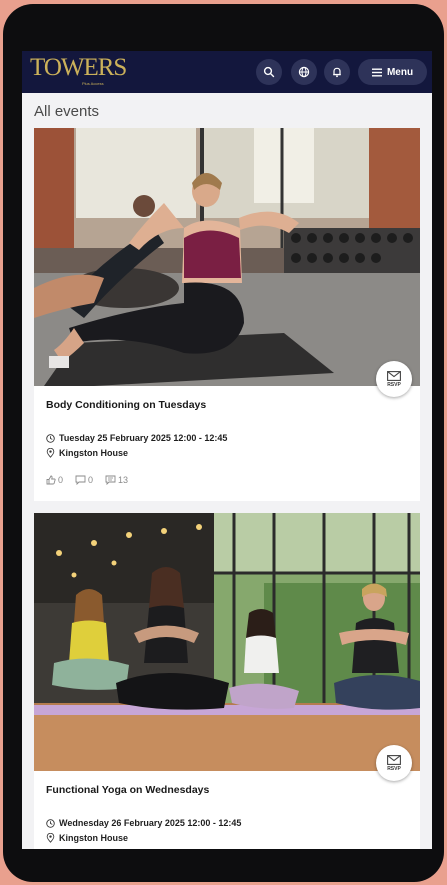 The image size is (447, 885). Describe the element at coordinates (61, 480) in the screenshot. I see `like-count: 0` at that location.